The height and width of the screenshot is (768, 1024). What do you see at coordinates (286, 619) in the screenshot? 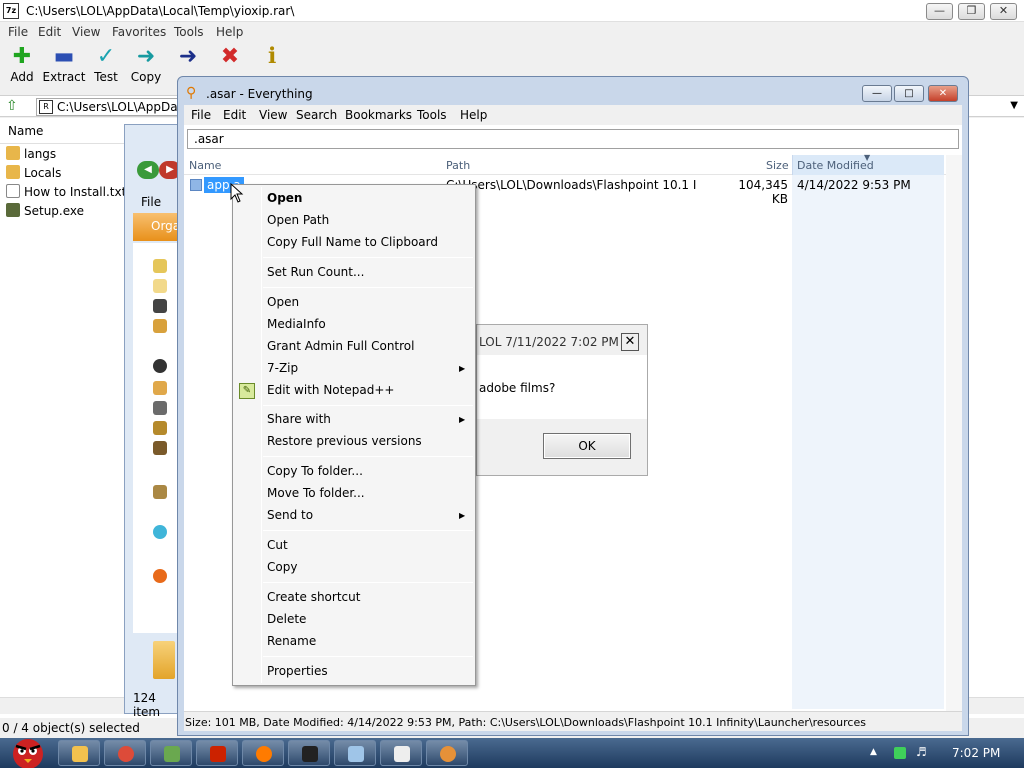
I see `menu-item-delete: Delete` at bounding box center [286, 619].